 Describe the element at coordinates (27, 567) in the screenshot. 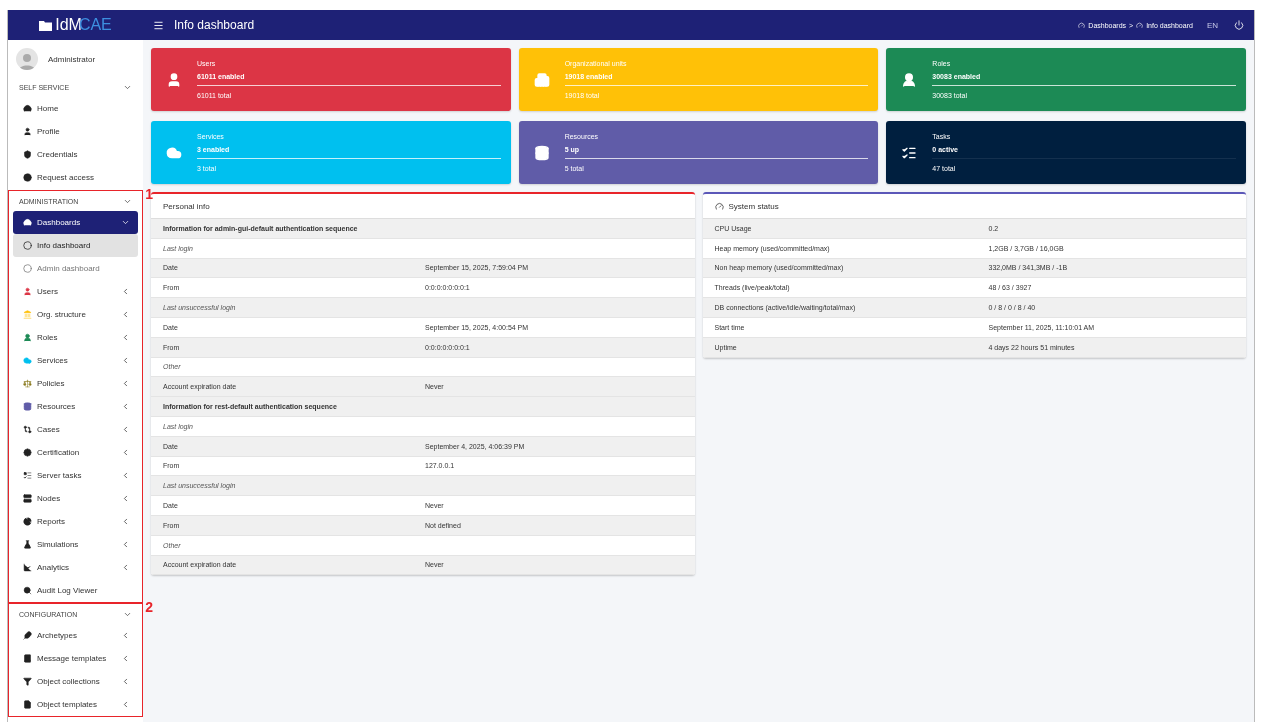

I see `line-chart-icon` at that location.